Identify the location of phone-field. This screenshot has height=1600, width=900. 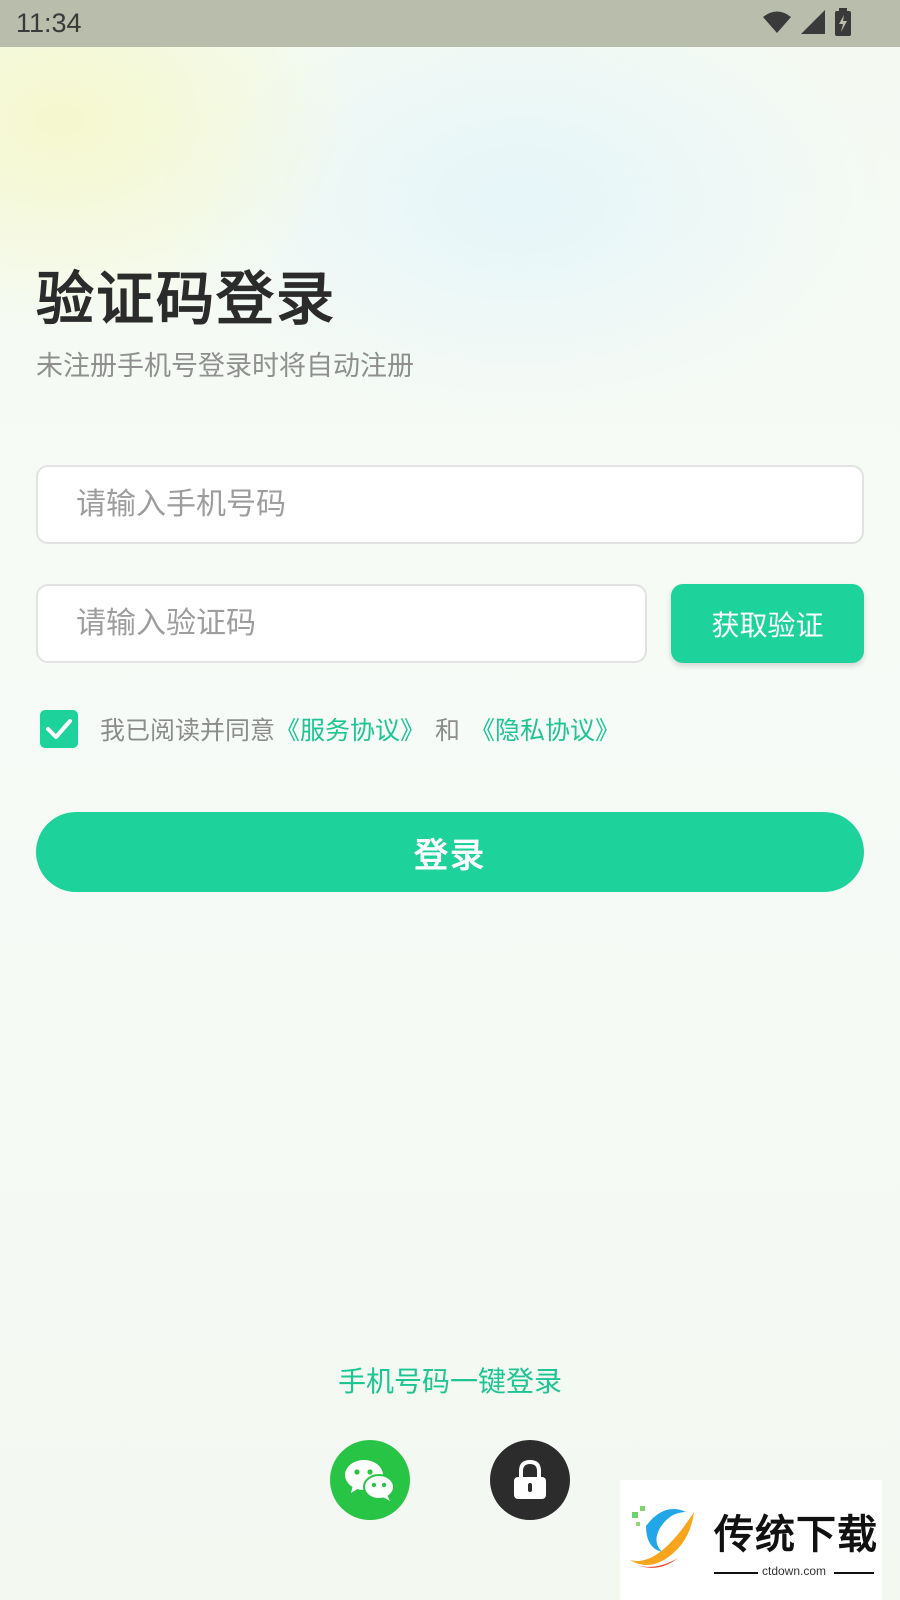
(450, 504).